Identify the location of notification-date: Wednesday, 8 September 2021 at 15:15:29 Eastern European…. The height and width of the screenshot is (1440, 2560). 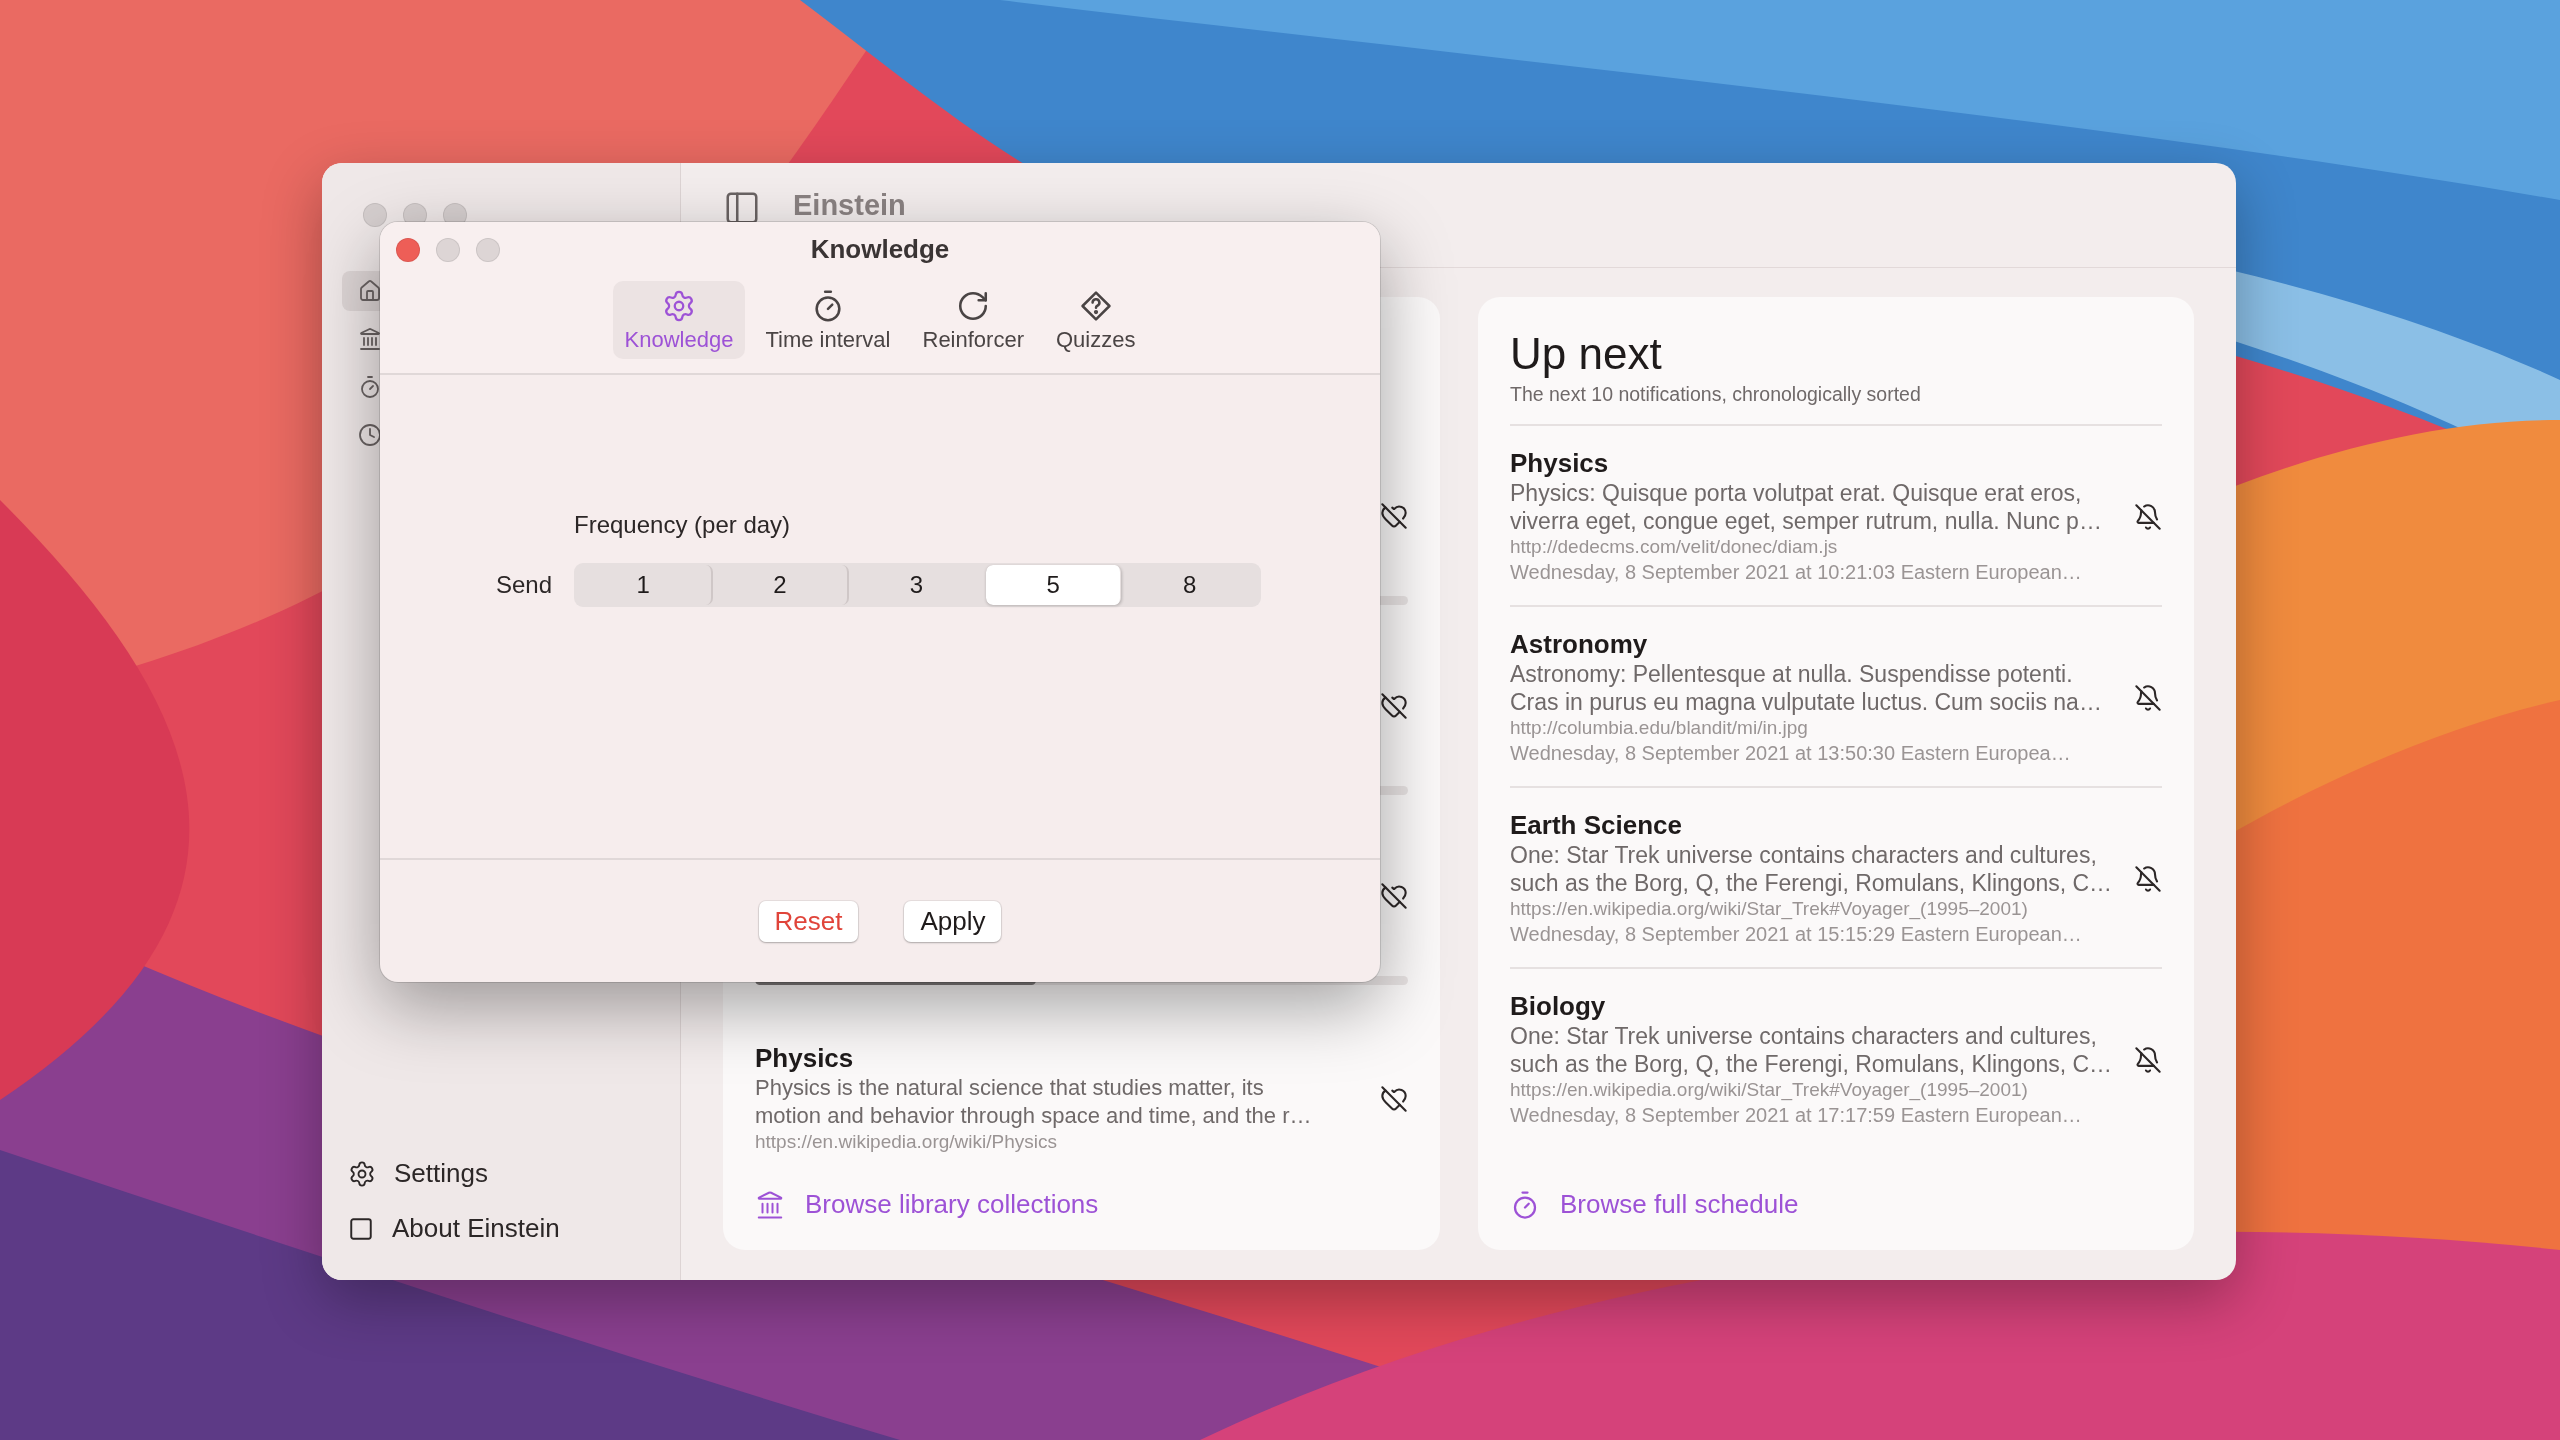
(1796, 934).